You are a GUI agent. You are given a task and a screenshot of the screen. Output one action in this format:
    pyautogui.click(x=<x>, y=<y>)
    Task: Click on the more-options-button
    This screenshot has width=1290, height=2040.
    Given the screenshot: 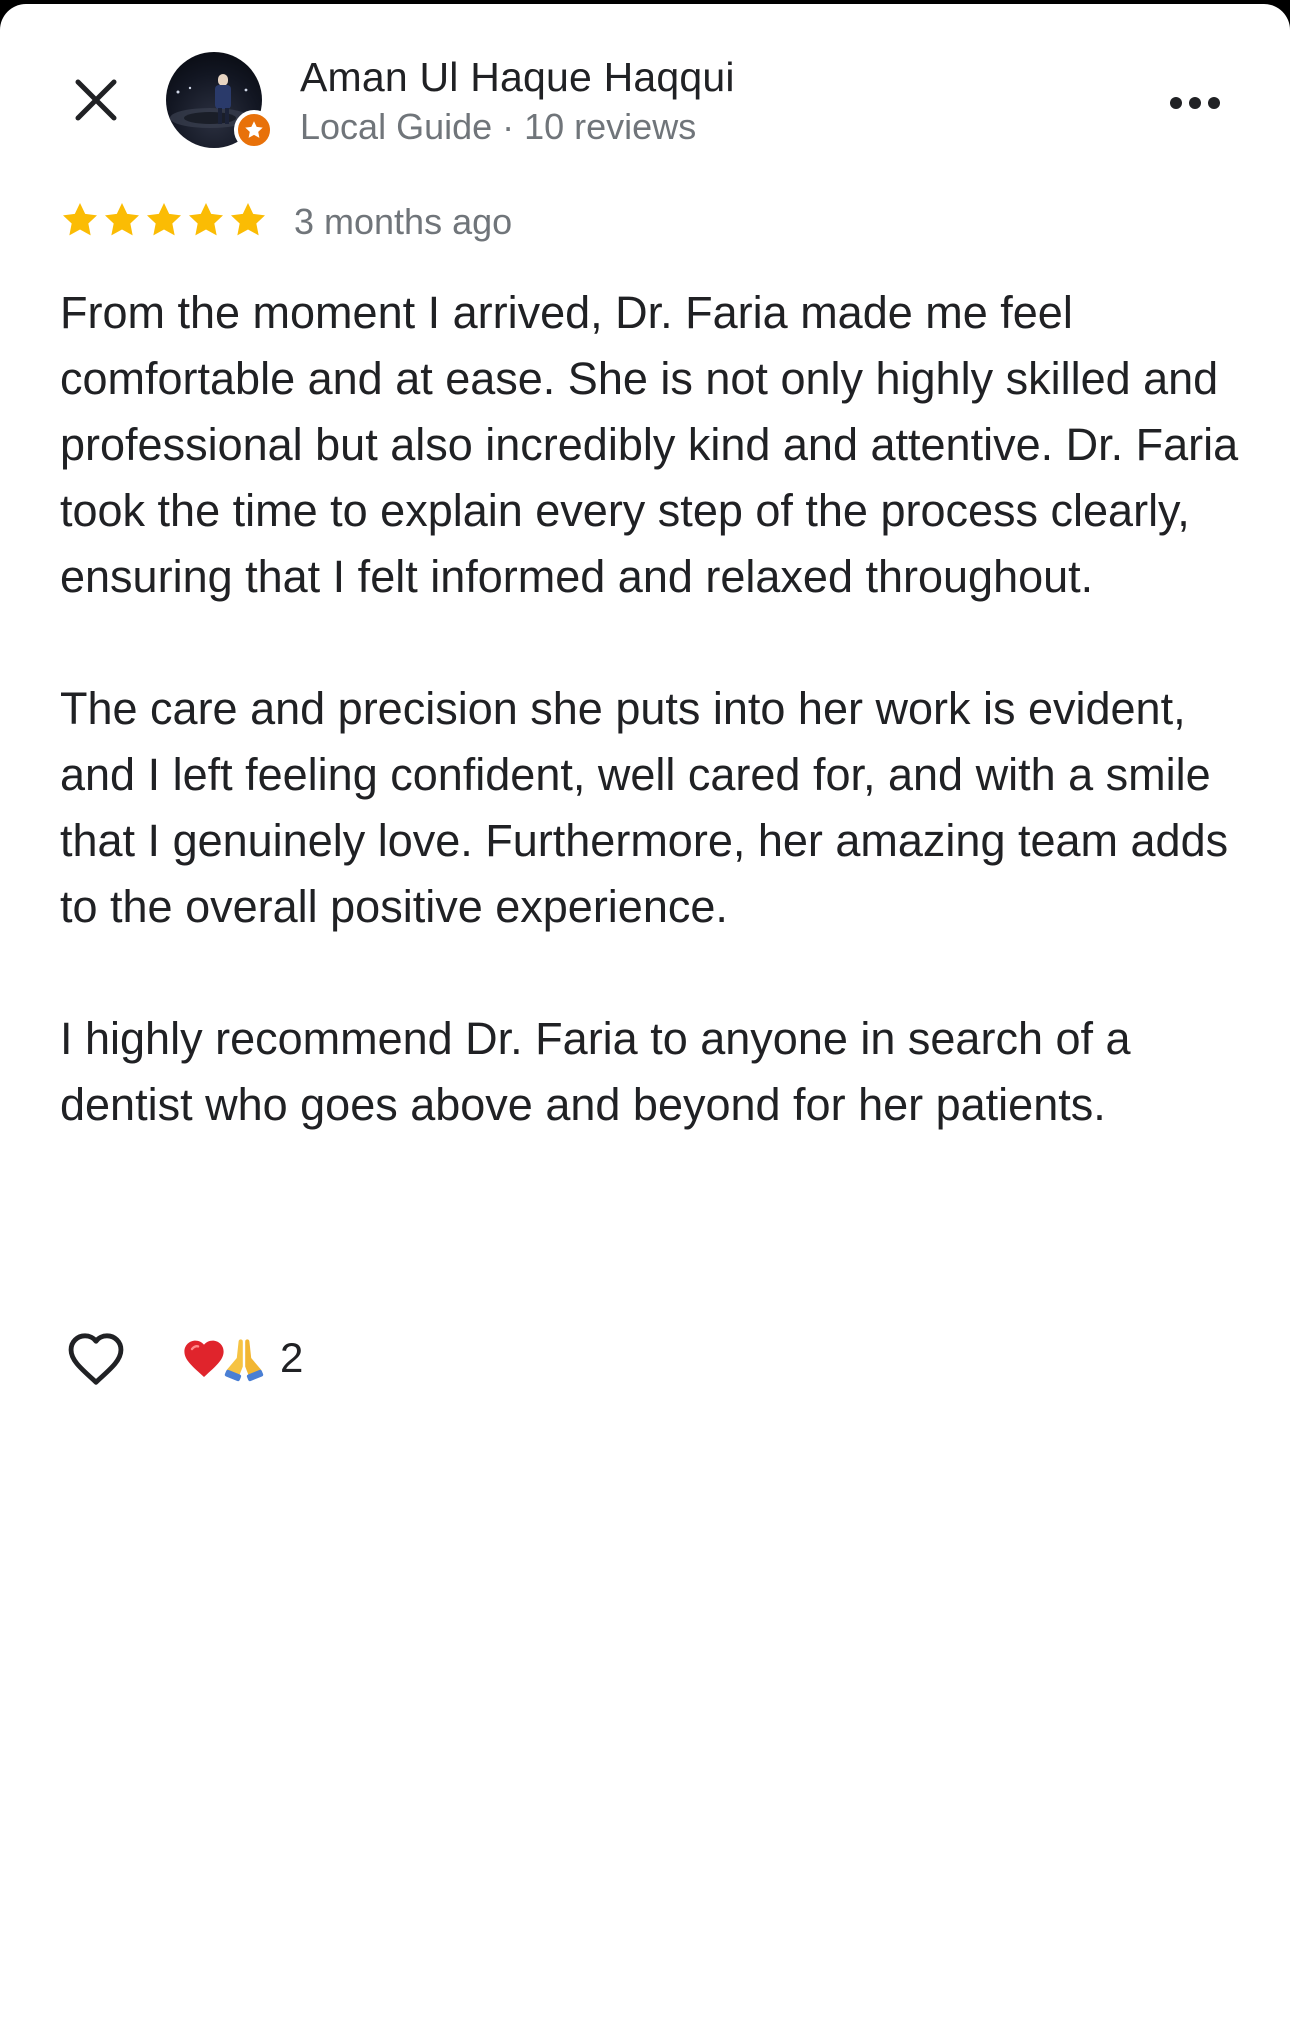 What is the action you would take?
    pyautogui.click(x=1195, y=103)
    